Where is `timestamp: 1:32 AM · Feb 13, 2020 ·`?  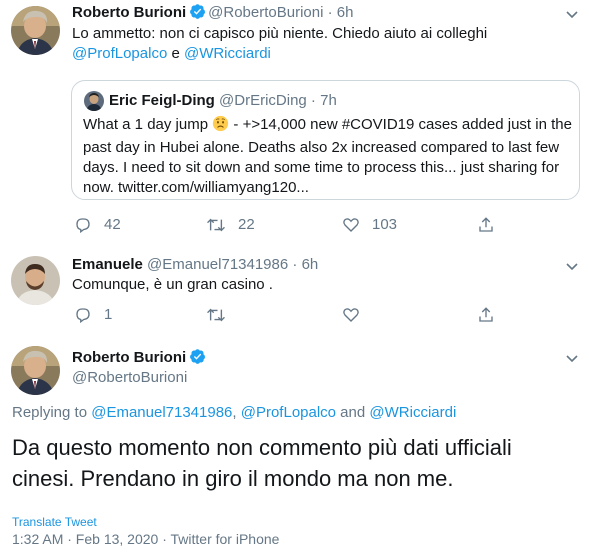 timestamp: 1:32 AM · Feb 13, 2020 · is located at coordinates (91, 539).